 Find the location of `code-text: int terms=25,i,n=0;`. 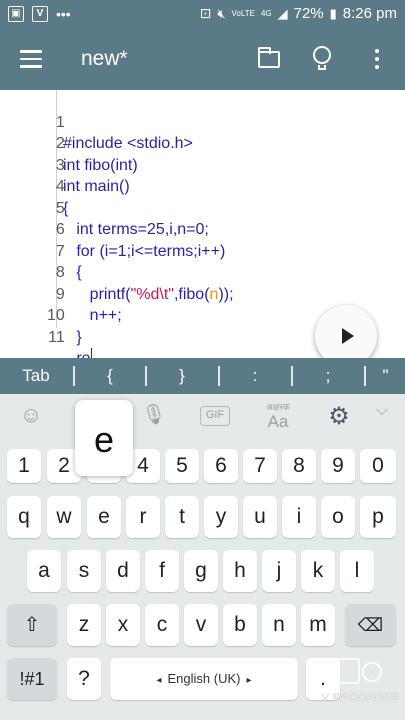

code-text: int terms=25,i,n=0; is located at coordinates (136, 229).